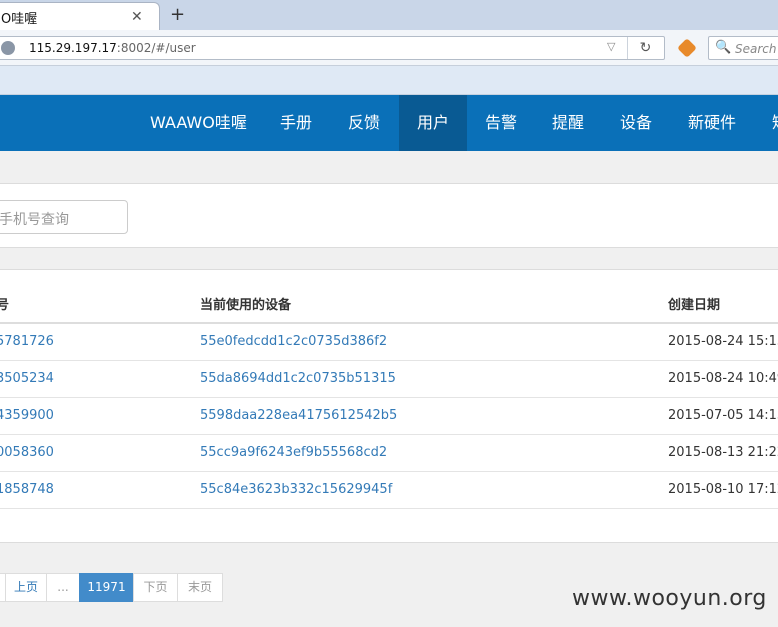 This screenshot has height=627, width=778. I want to click on device-link: 55c84e3623b332c15629945f, so click(296, 489).